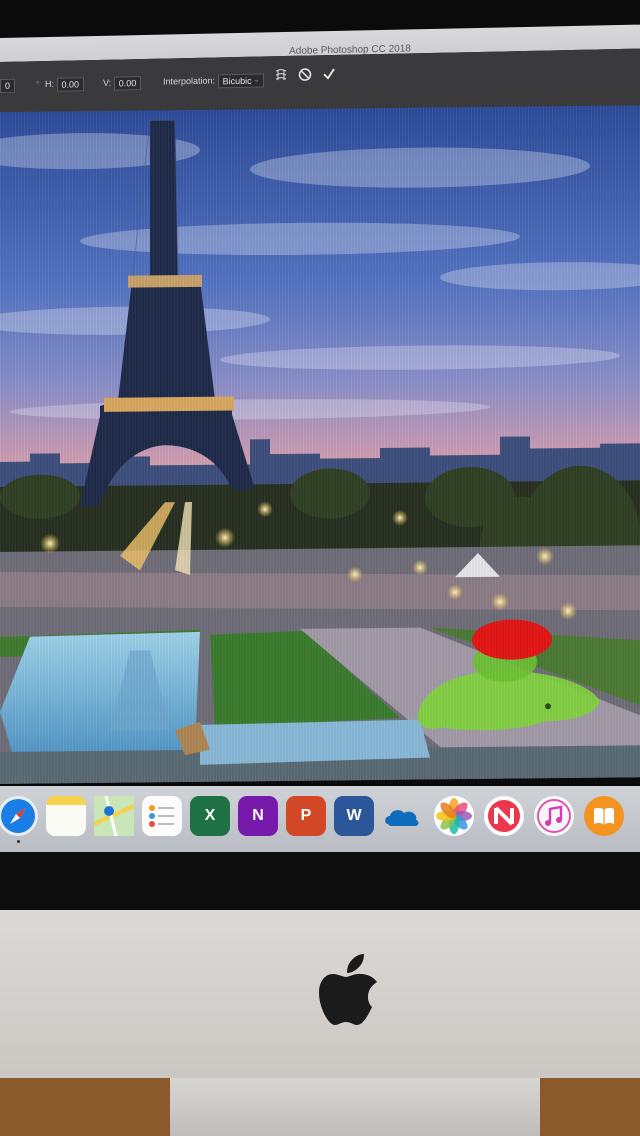 This screenshot has width=640, height=1136. Describe the element at coordinates (107, 82) in the screenshot. I see `v-label: V:` at that location.